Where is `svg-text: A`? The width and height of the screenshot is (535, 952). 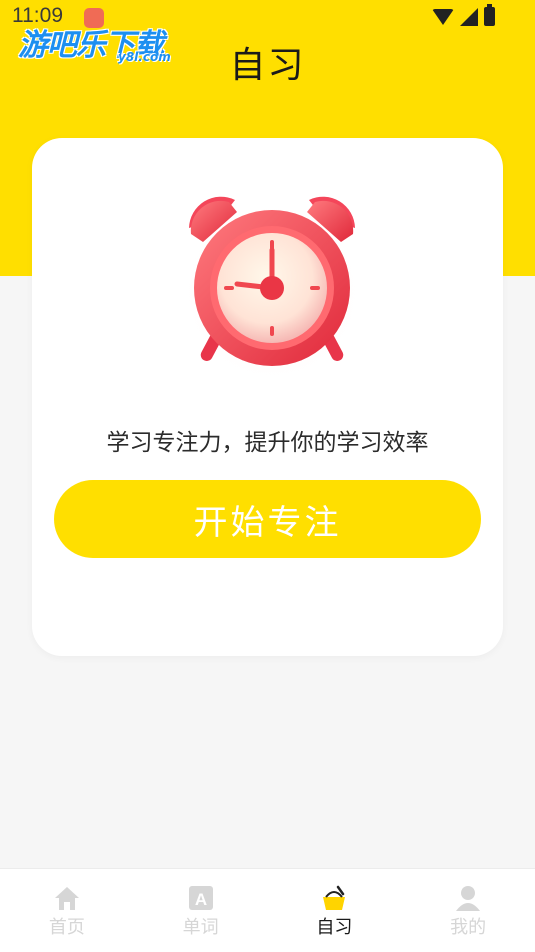
svg-text: A is located at coordinates (200, 899).